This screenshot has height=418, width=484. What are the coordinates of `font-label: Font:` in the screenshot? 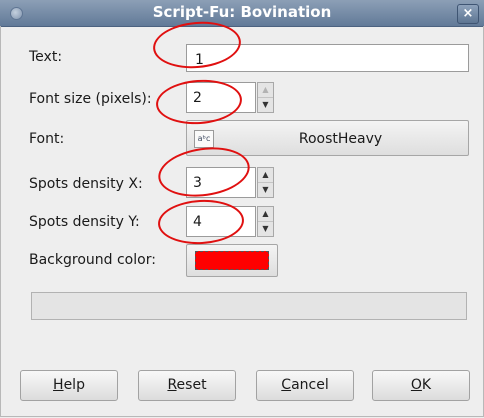 It's located at (47, 139).